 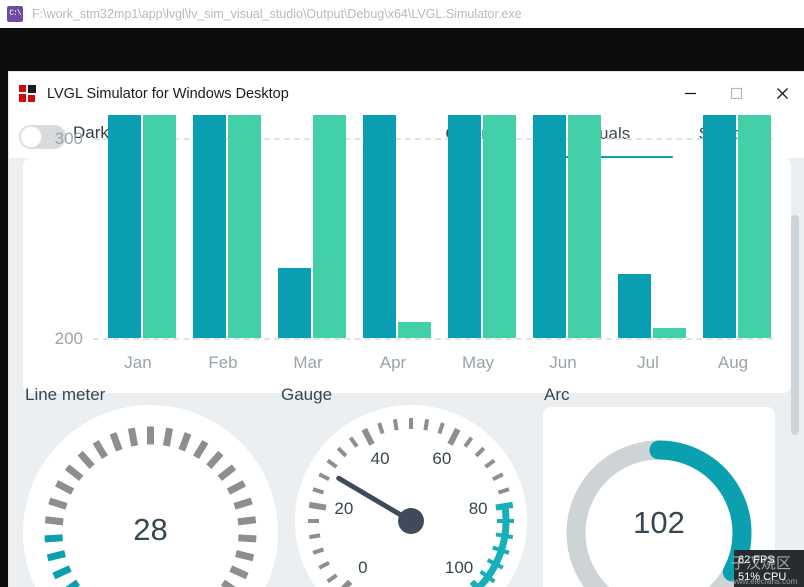 I want to click on chart-x-tick-label: Apr, so click(x=393, y=362).